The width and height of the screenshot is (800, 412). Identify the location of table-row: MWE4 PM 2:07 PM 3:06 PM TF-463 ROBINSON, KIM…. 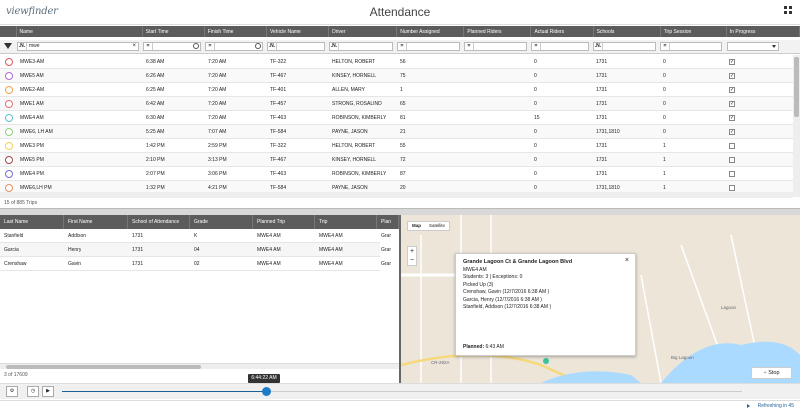
(396, 174).